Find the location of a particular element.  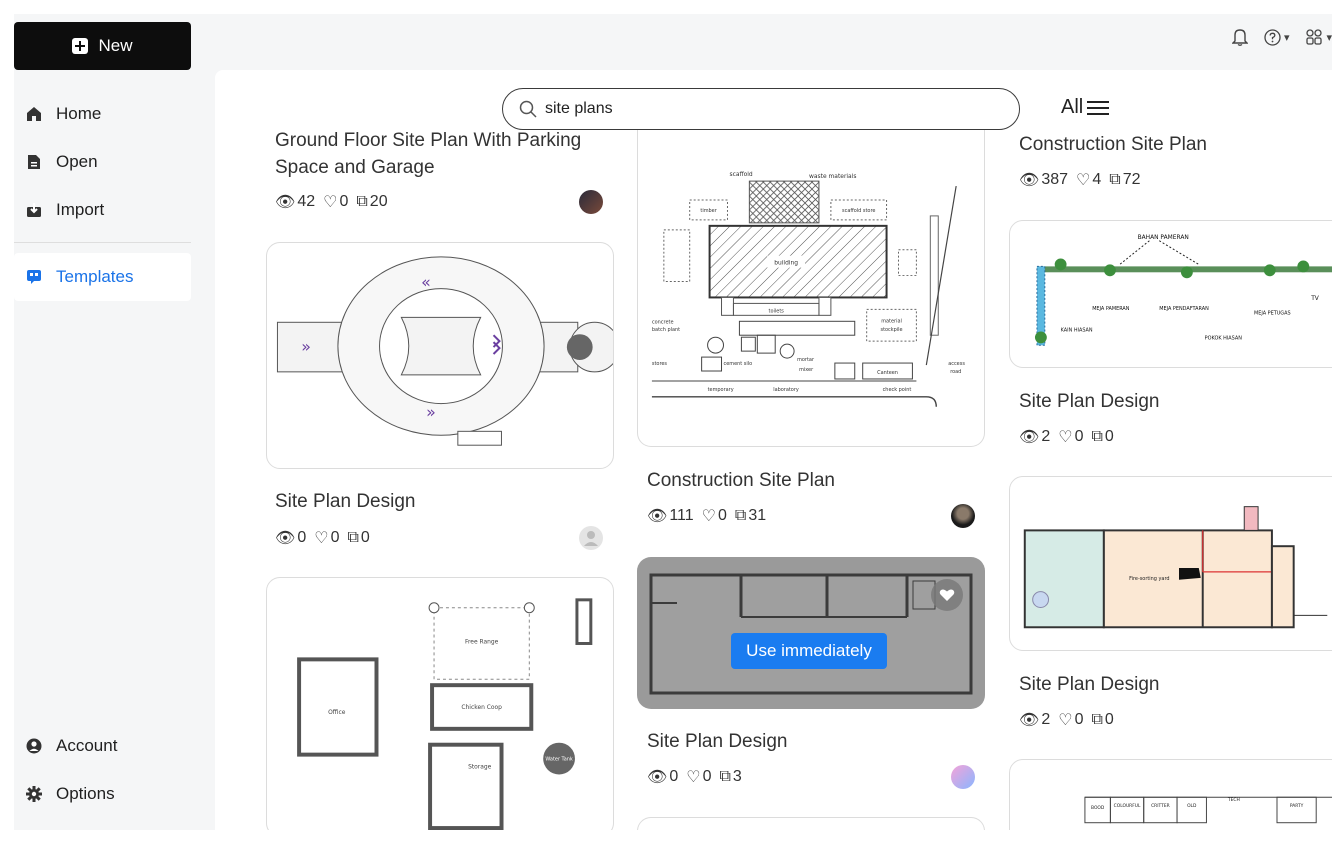

template-thumbnail: BOOD COLOURFUL CRITTER OLD TECH PARTY is located at coordinates (1208, 810).